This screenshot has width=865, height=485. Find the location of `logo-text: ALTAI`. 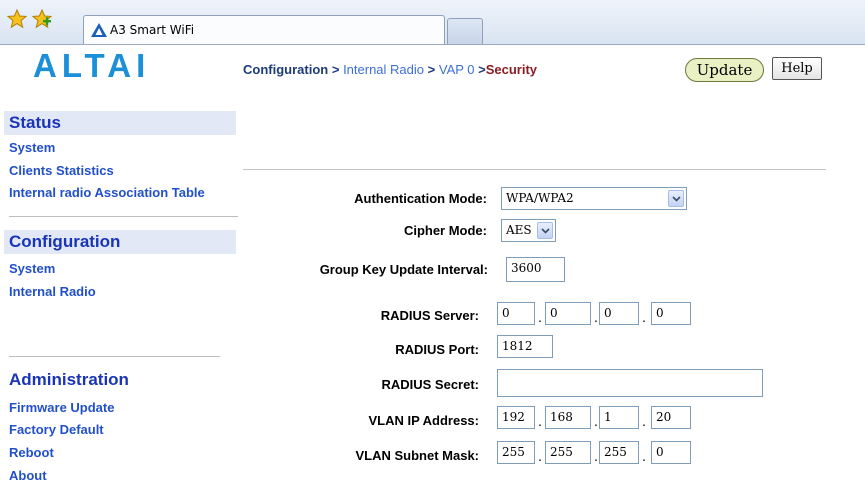

logo-text: ALTAI is located at coordinates (91, 66).